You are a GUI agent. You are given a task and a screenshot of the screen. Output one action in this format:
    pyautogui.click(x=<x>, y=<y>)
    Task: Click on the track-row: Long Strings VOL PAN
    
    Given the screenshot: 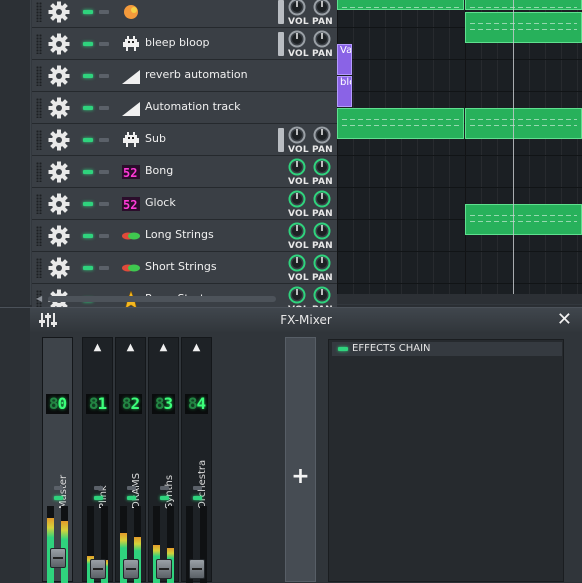 What is the action you would take?
    pyautogui.click(x=184, y=236)
    